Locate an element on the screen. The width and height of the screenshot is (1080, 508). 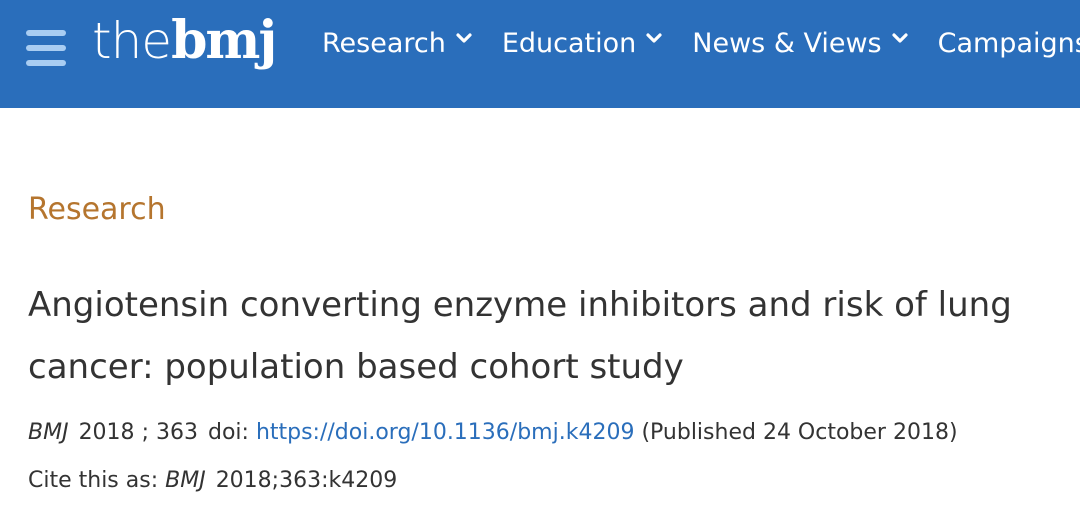
nav-item-label: Campaigns is located at coordinates (1008, 43).